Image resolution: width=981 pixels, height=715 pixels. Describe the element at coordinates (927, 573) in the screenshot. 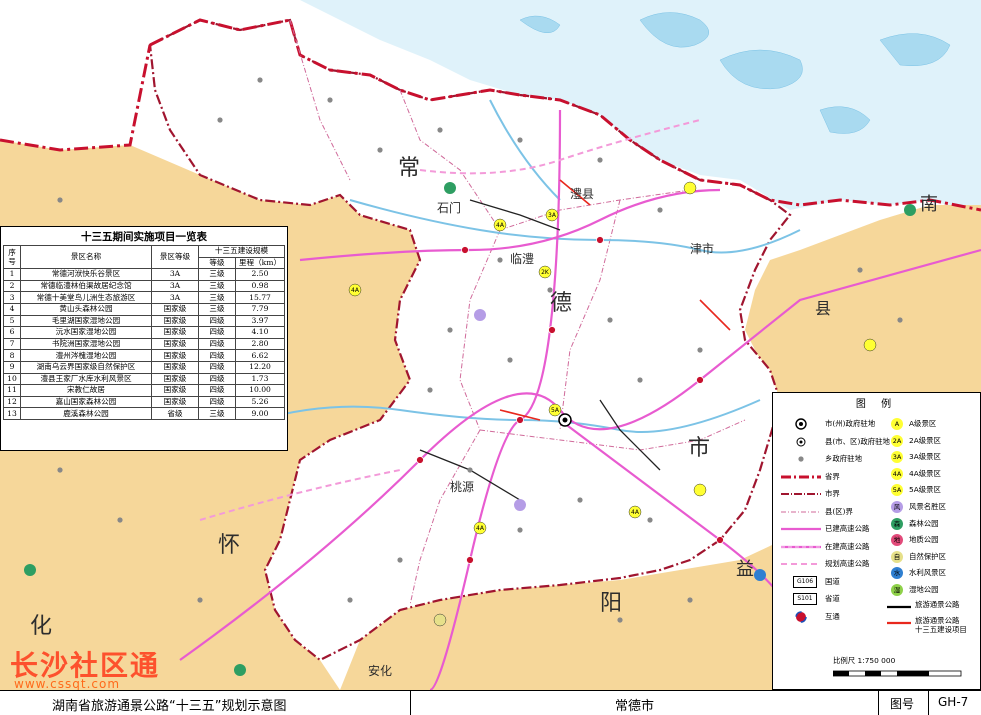

I see `legend-label: 水利风景区` at that location.